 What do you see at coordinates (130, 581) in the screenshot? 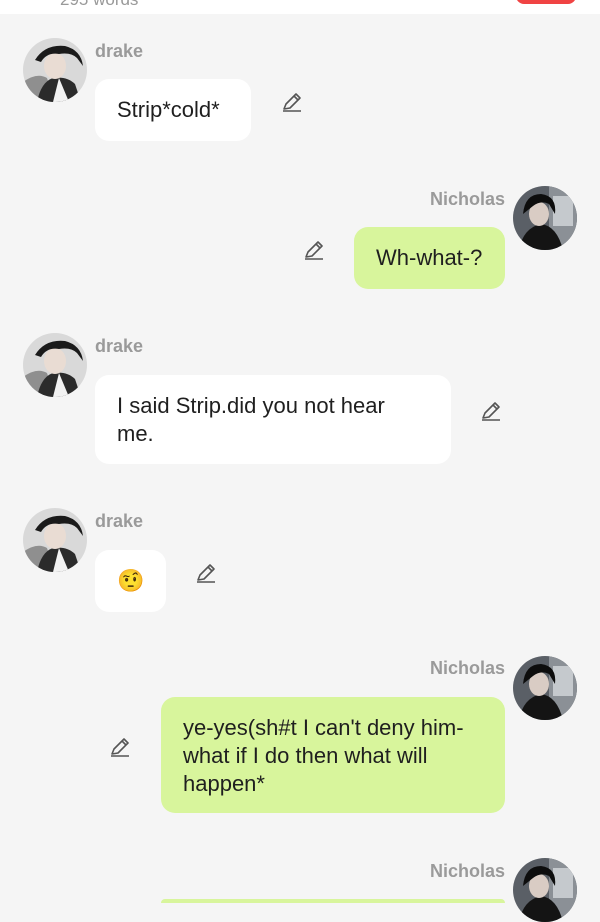
I see `message-bubble-emoji: 🤨` at bounding box center [130, 581].